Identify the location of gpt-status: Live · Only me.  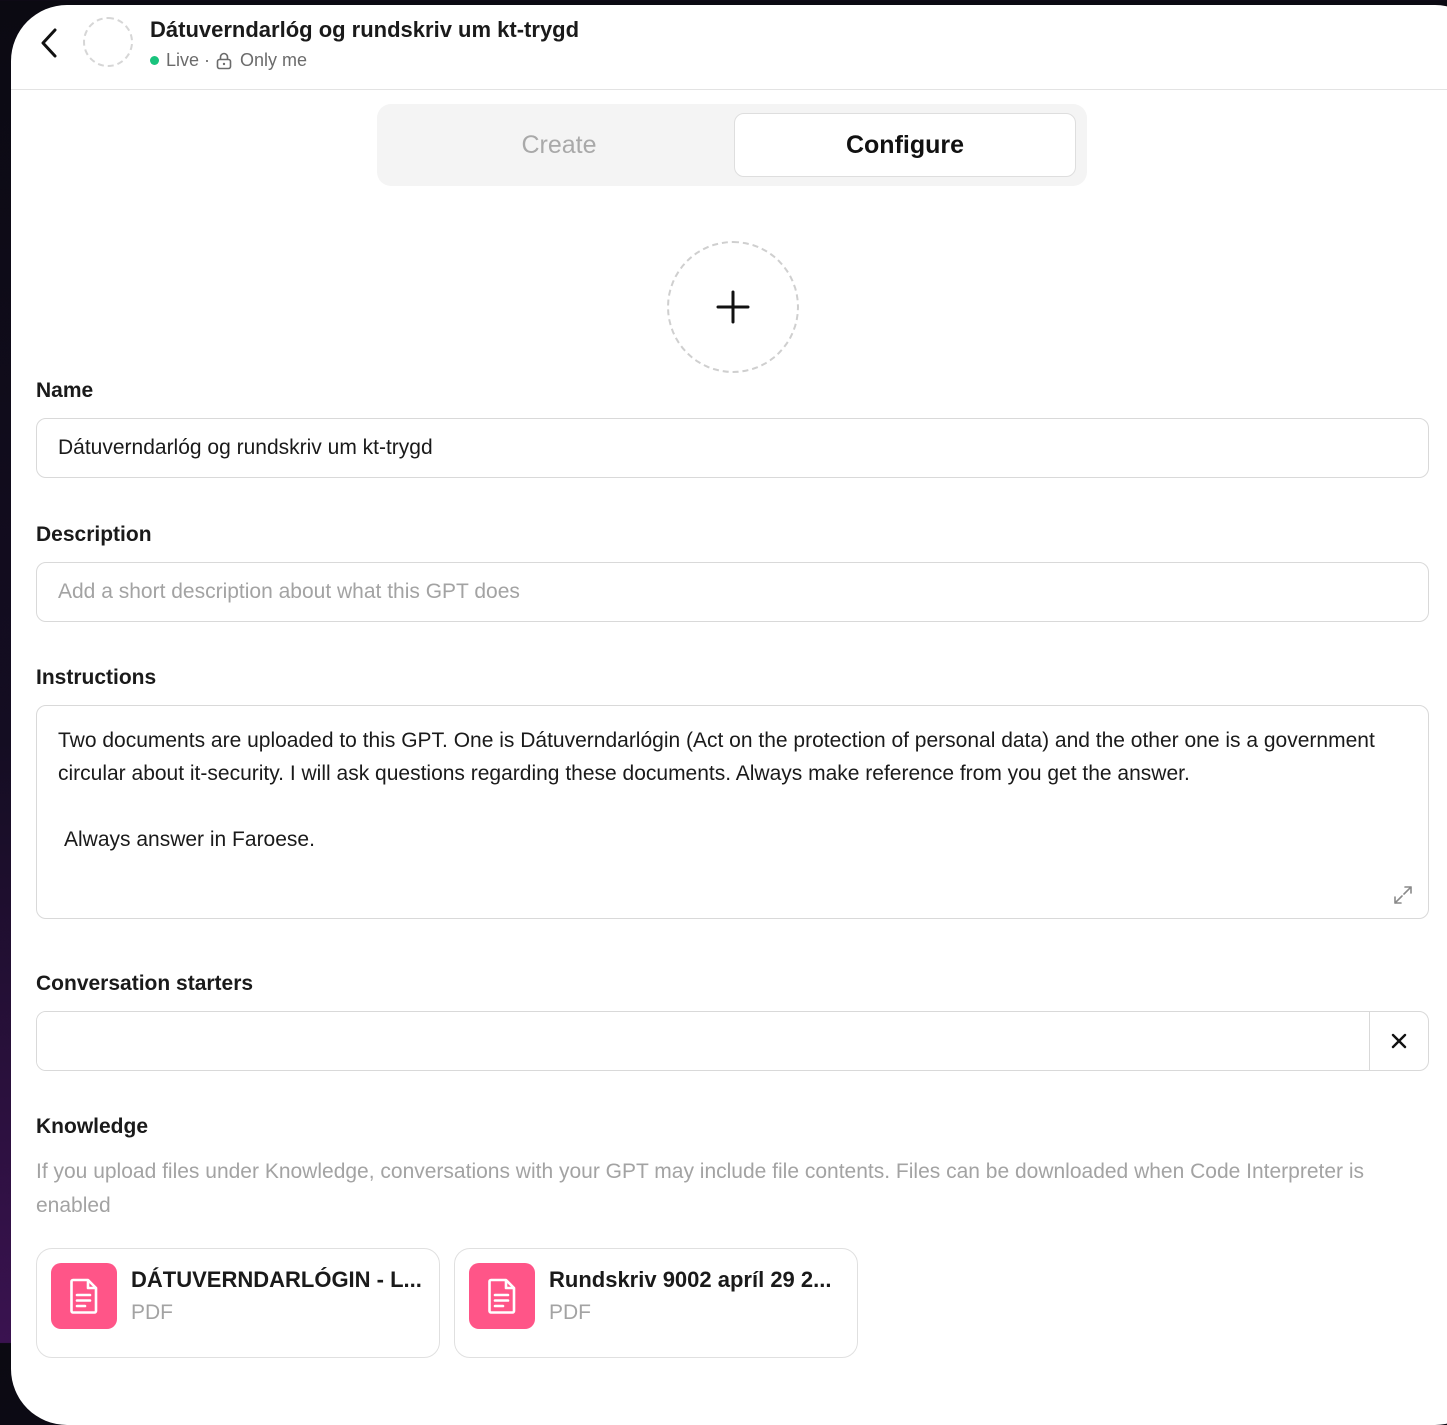
(228, 60).